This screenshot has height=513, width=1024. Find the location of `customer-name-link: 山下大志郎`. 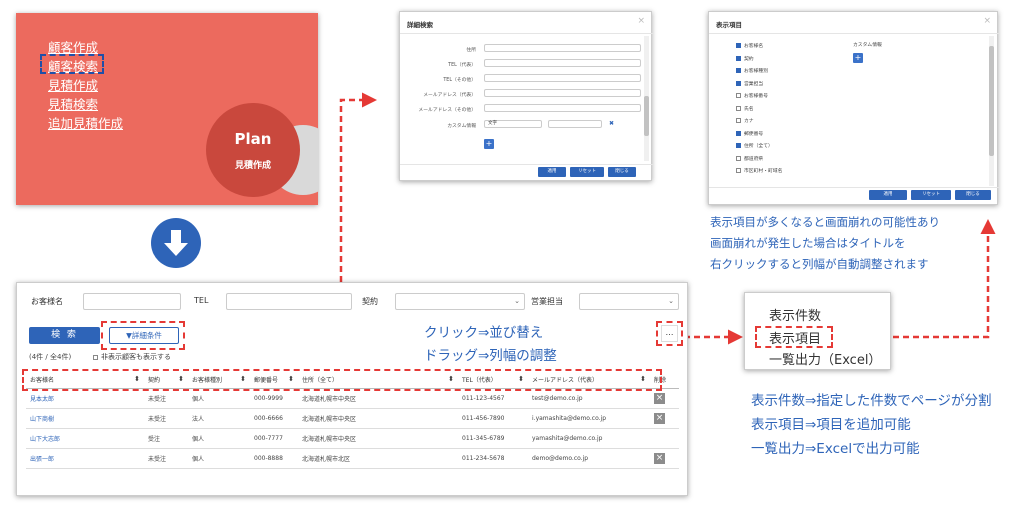

customer-name-link: 山下大志郎 is located at coordinates (85, 438).